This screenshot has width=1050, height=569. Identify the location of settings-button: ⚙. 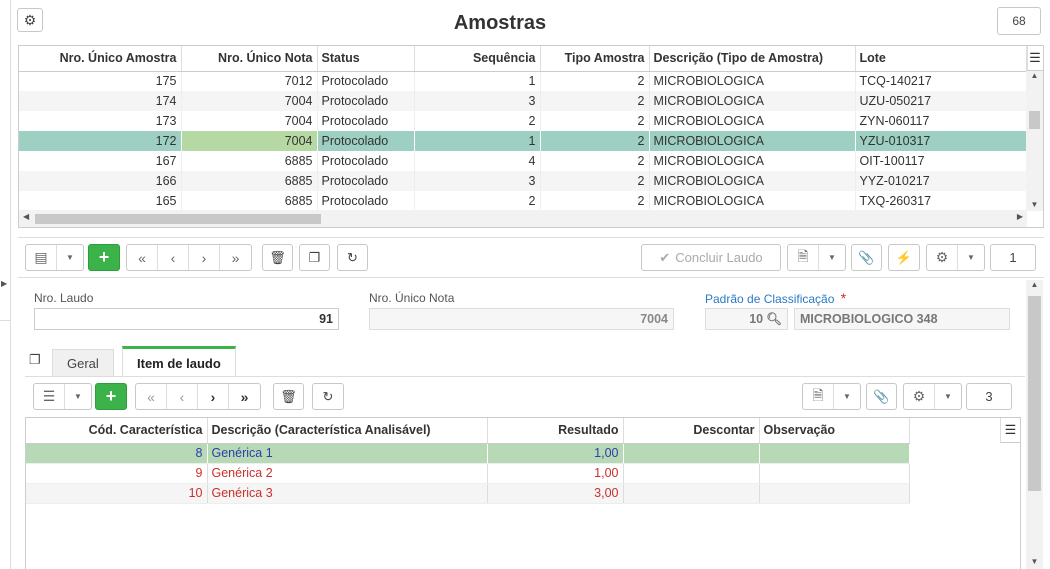
(30, 20).